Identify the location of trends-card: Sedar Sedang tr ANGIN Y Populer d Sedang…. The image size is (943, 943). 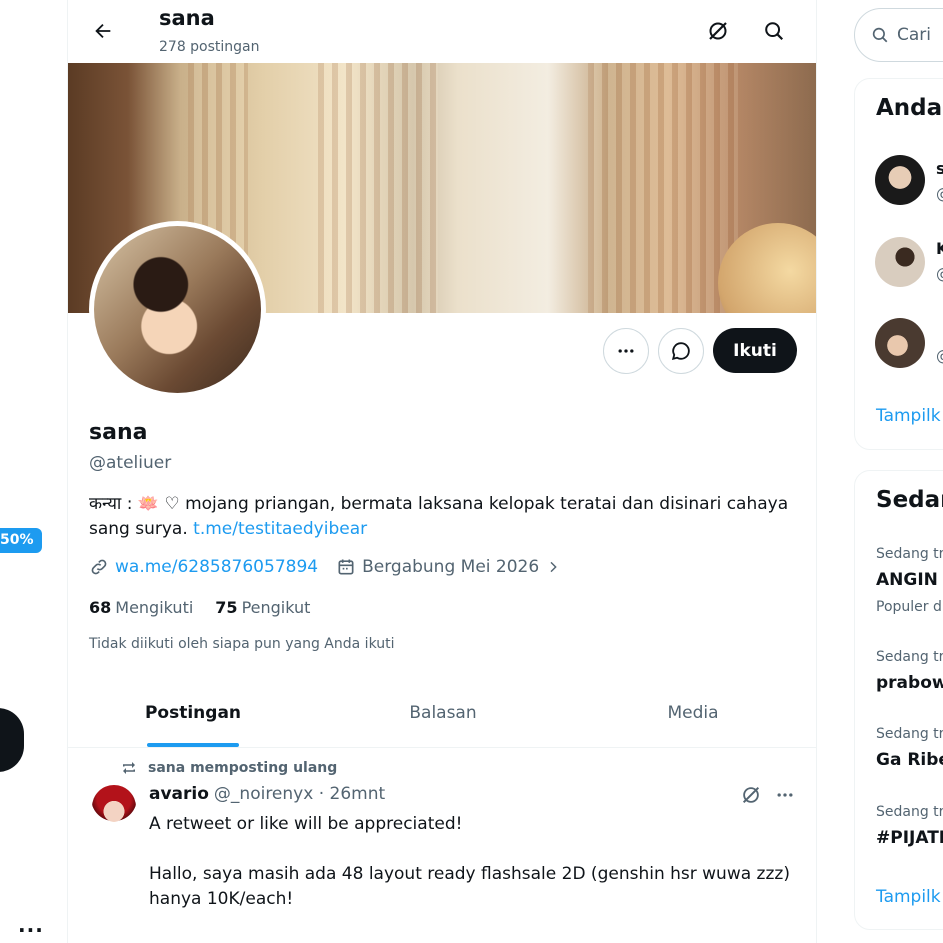
(898, 700).